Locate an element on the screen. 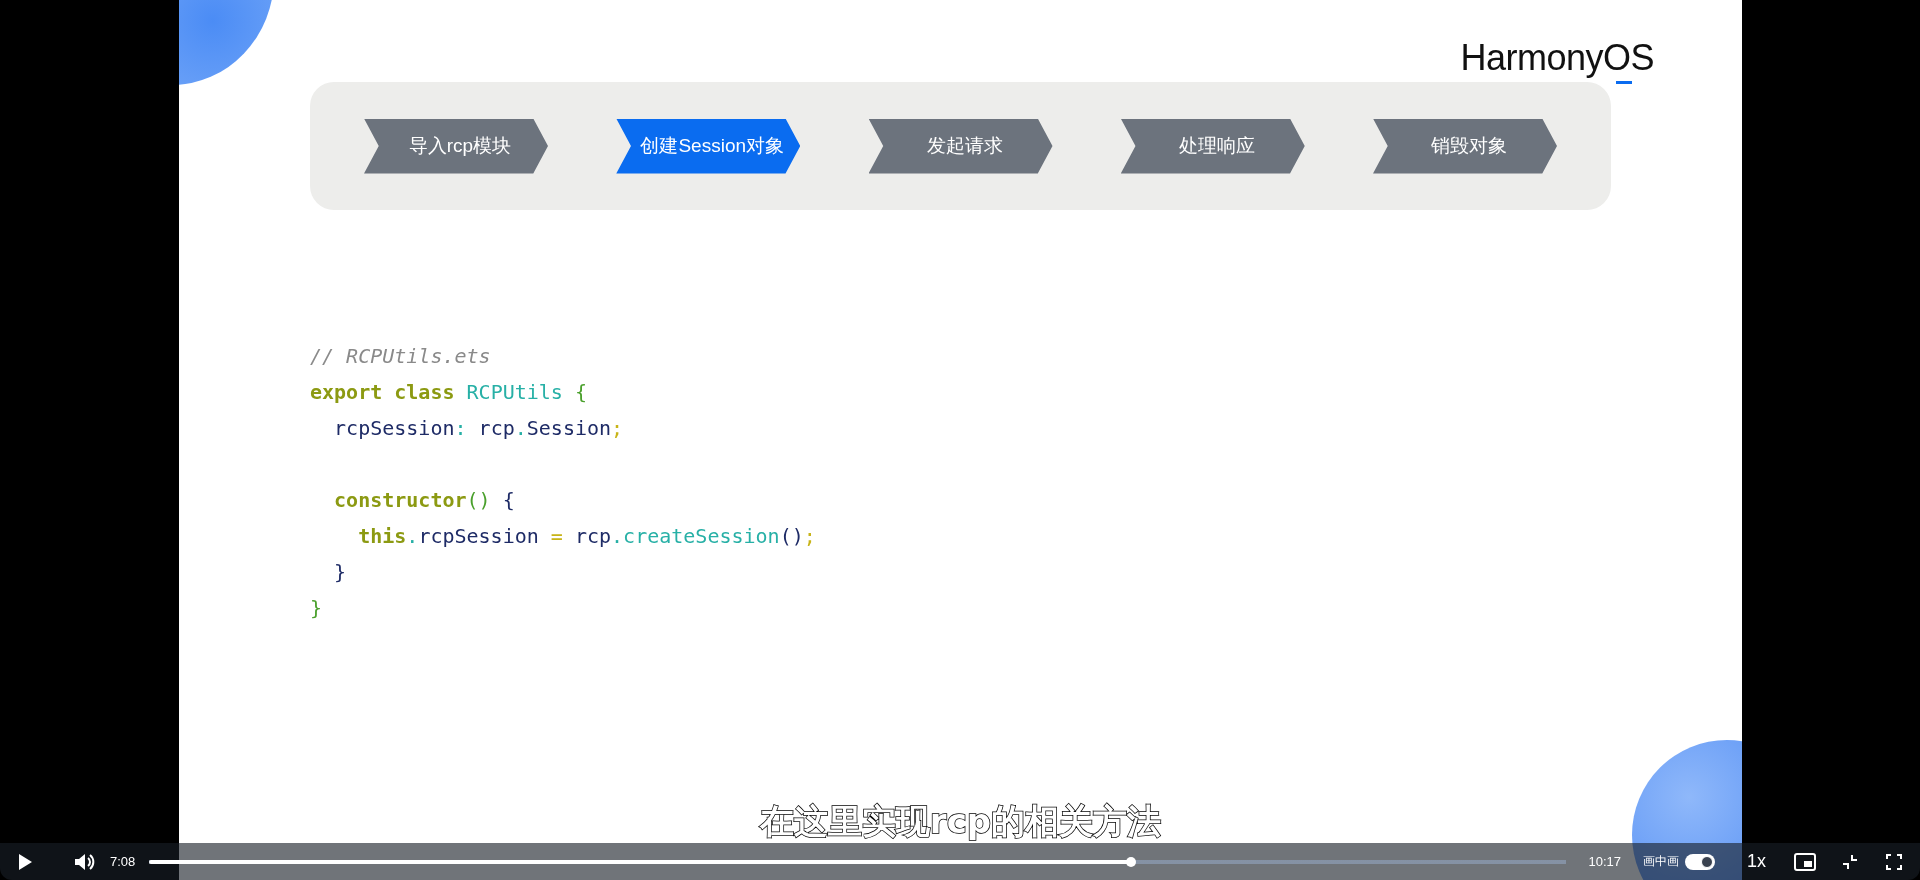 This screenshot has height=880, width=1920. fullscreen-icon is located at coordinates (1894, 861).